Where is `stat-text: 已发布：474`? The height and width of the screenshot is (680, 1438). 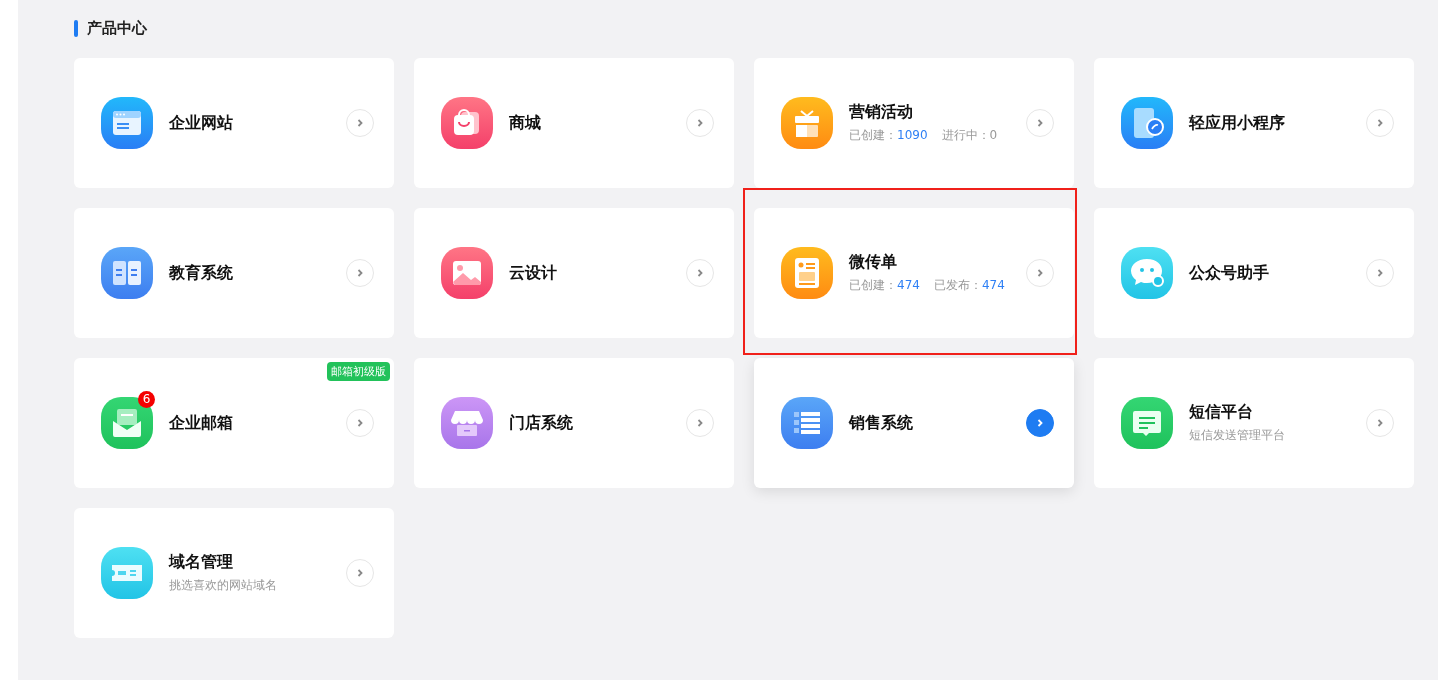 stat-text: 已发布：474 is located at coordinates (969, 285).